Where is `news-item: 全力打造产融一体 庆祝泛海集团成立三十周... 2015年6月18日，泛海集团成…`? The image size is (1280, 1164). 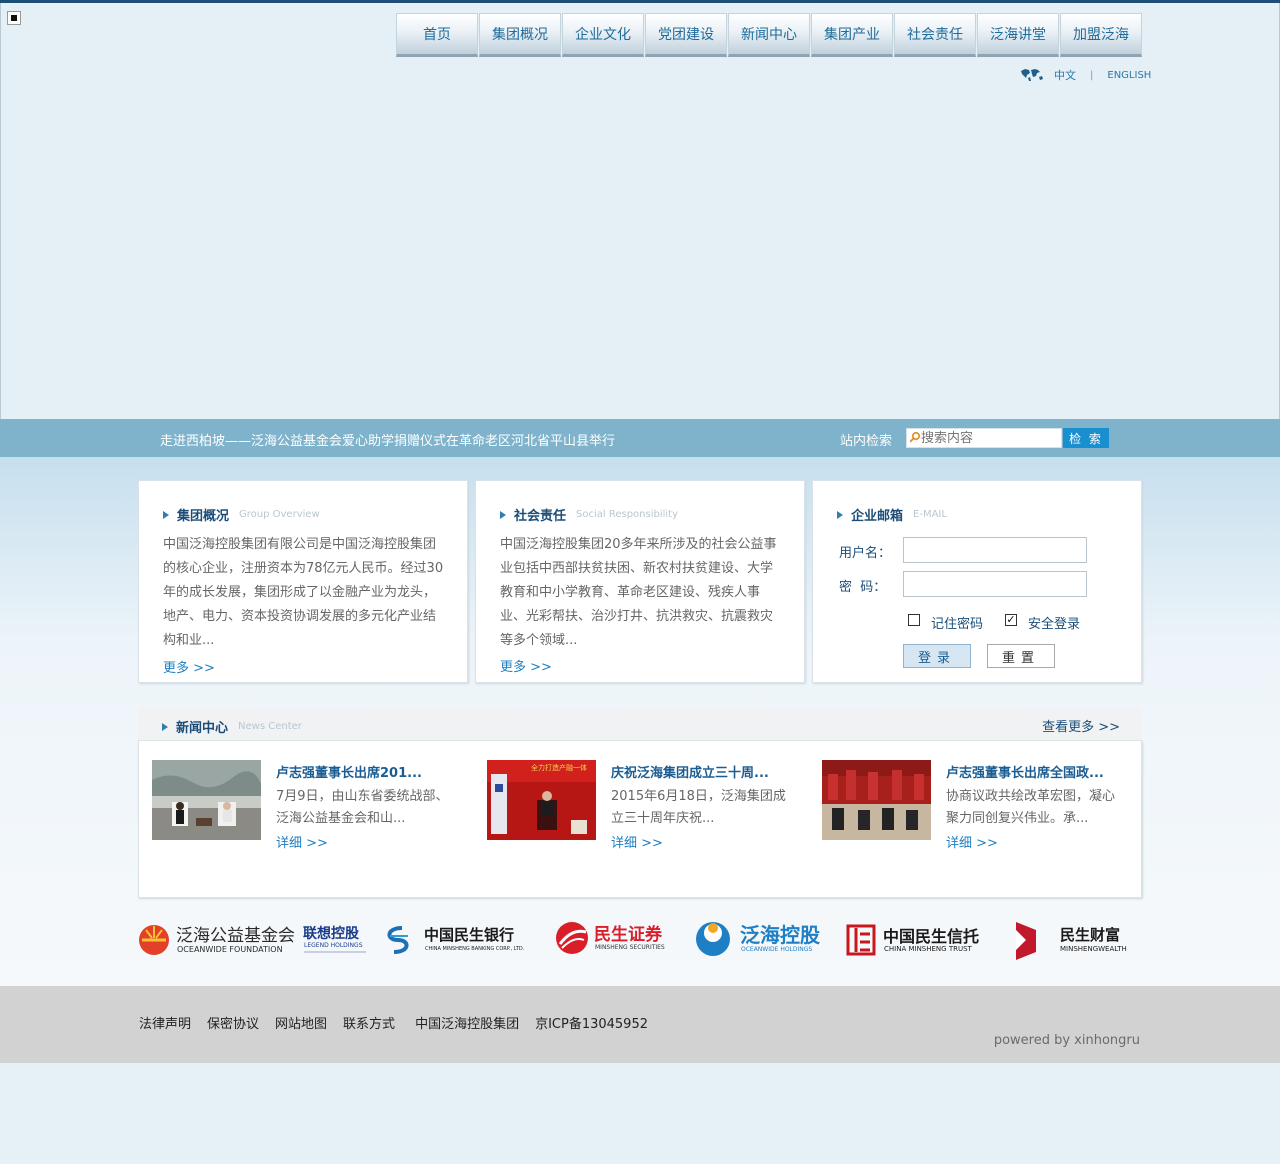 news-item: 全力打造产融一体 庆祝泛海集团成立三十周... 2015年6月18日，泛海集团成… is located at coordinates (647, 810).